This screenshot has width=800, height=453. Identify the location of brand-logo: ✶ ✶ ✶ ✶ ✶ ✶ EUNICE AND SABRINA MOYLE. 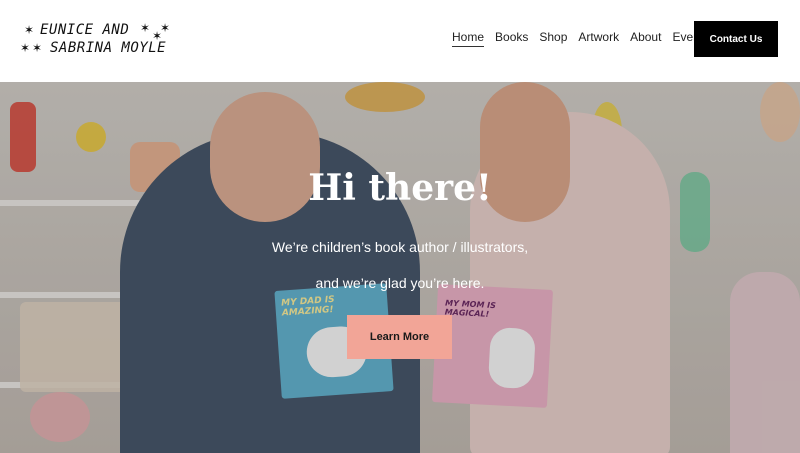
(100, 41).